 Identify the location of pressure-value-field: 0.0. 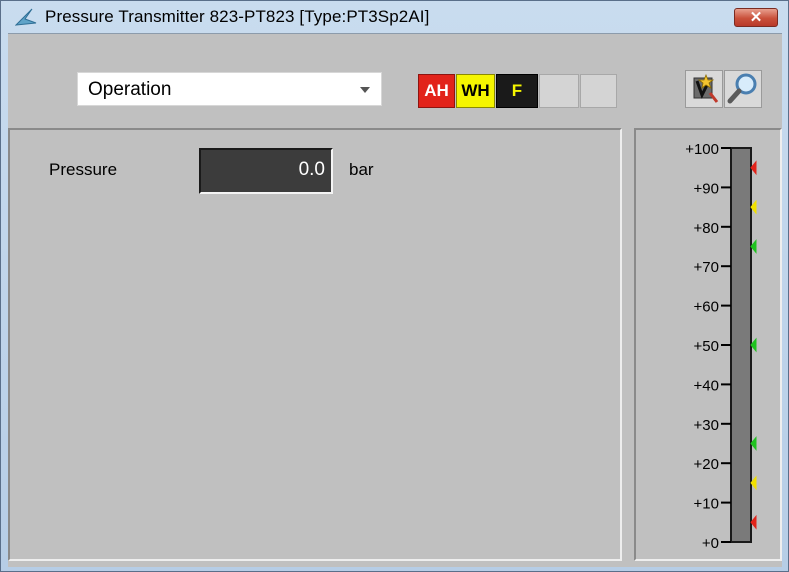
(266, 171).